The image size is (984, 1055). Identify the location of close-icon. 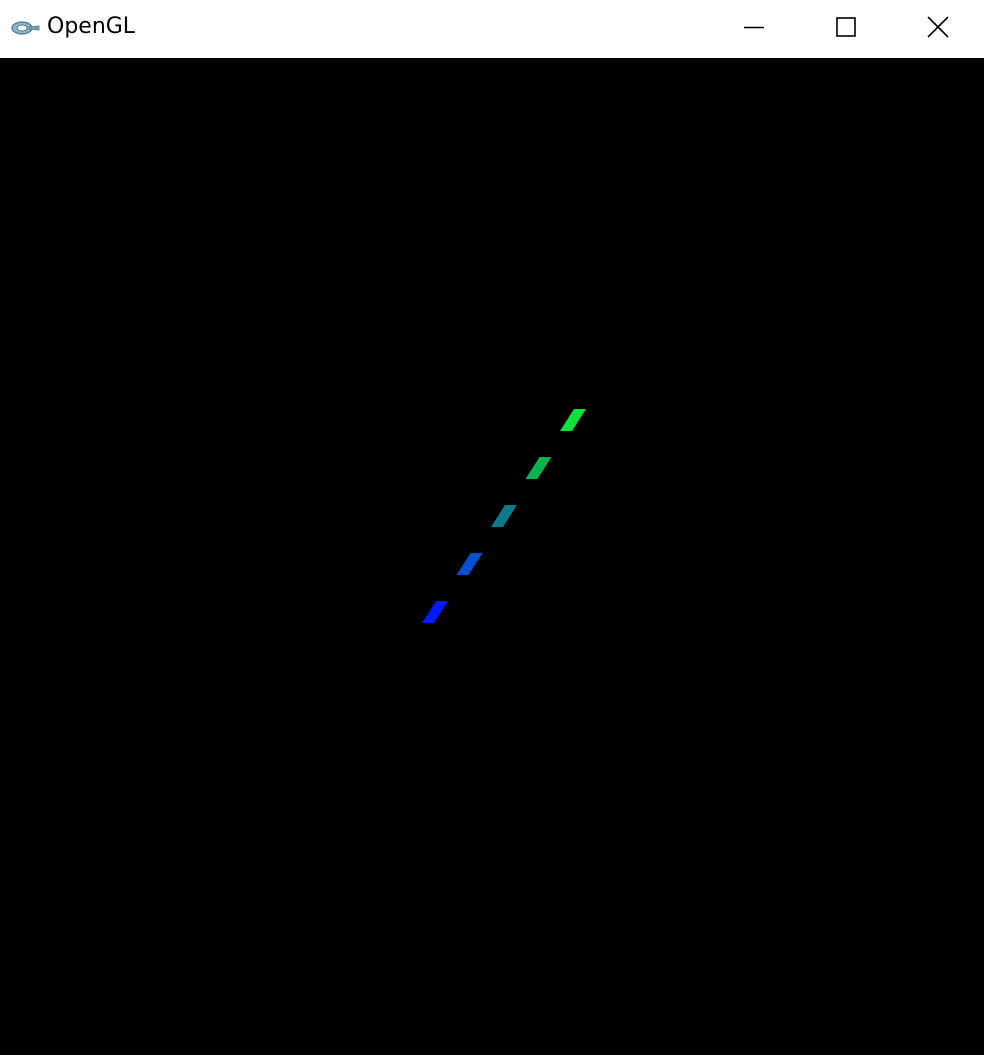
(938, 27).